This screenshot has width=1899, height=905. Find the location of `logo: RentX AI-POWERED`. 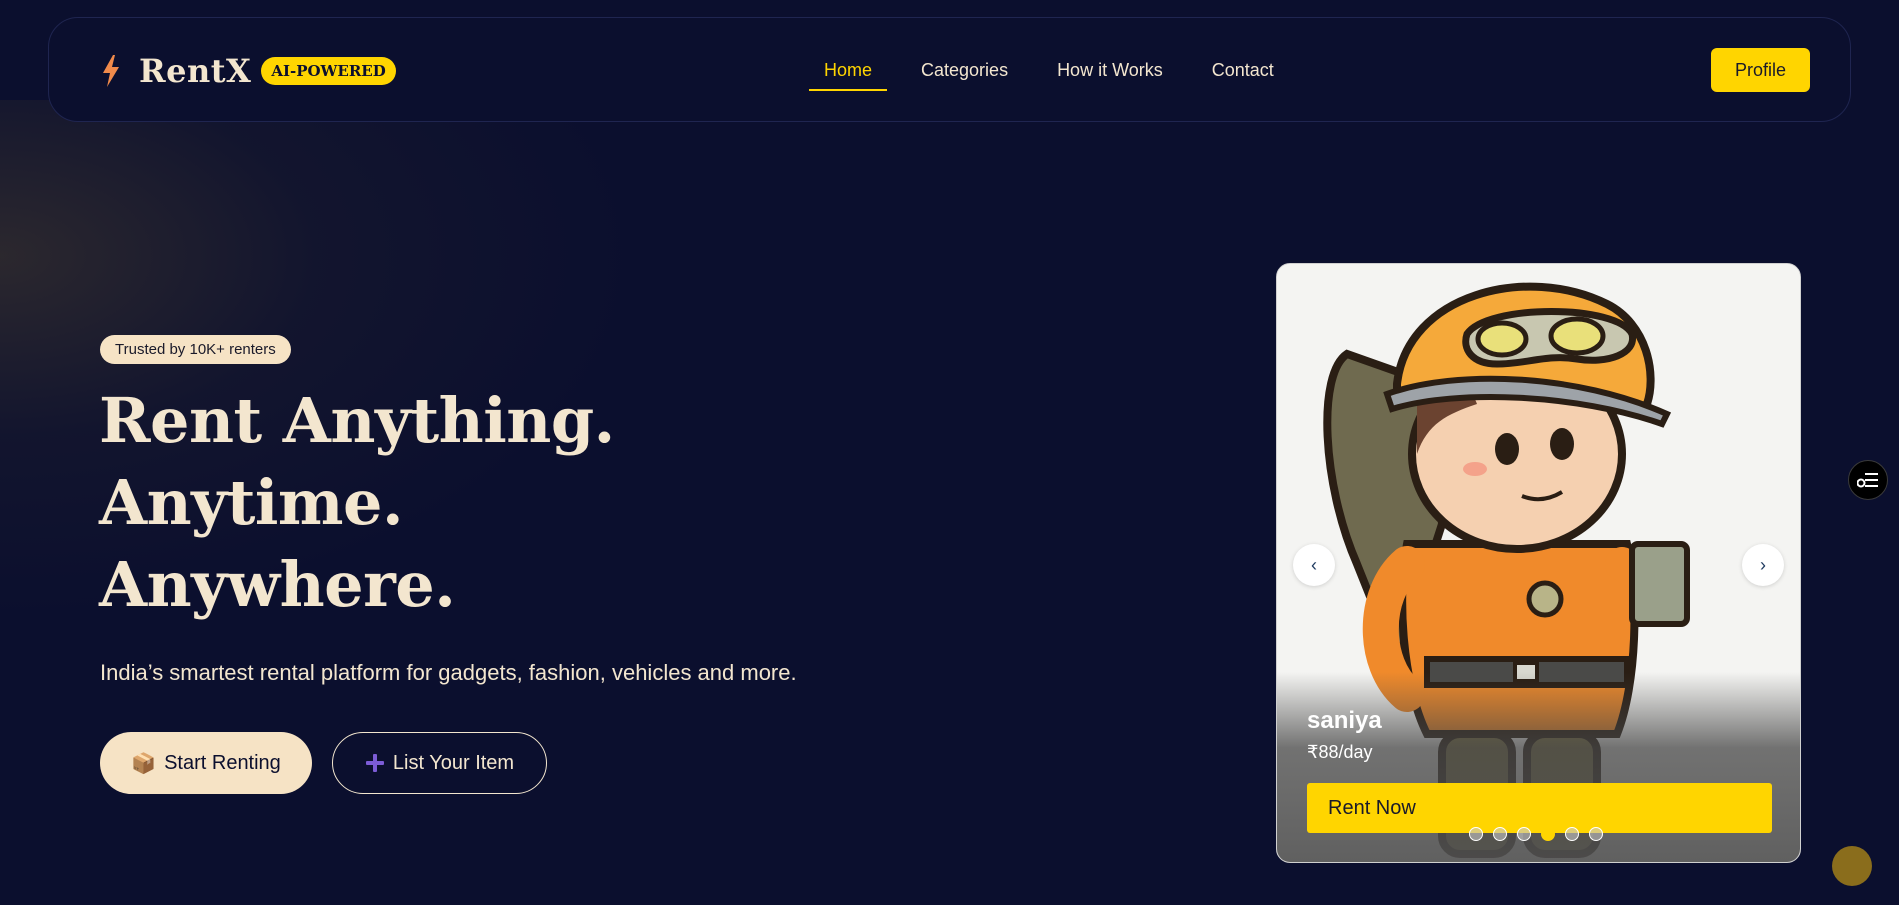

logo: RentX AI-POWERED is located at coordinates (248, 71).